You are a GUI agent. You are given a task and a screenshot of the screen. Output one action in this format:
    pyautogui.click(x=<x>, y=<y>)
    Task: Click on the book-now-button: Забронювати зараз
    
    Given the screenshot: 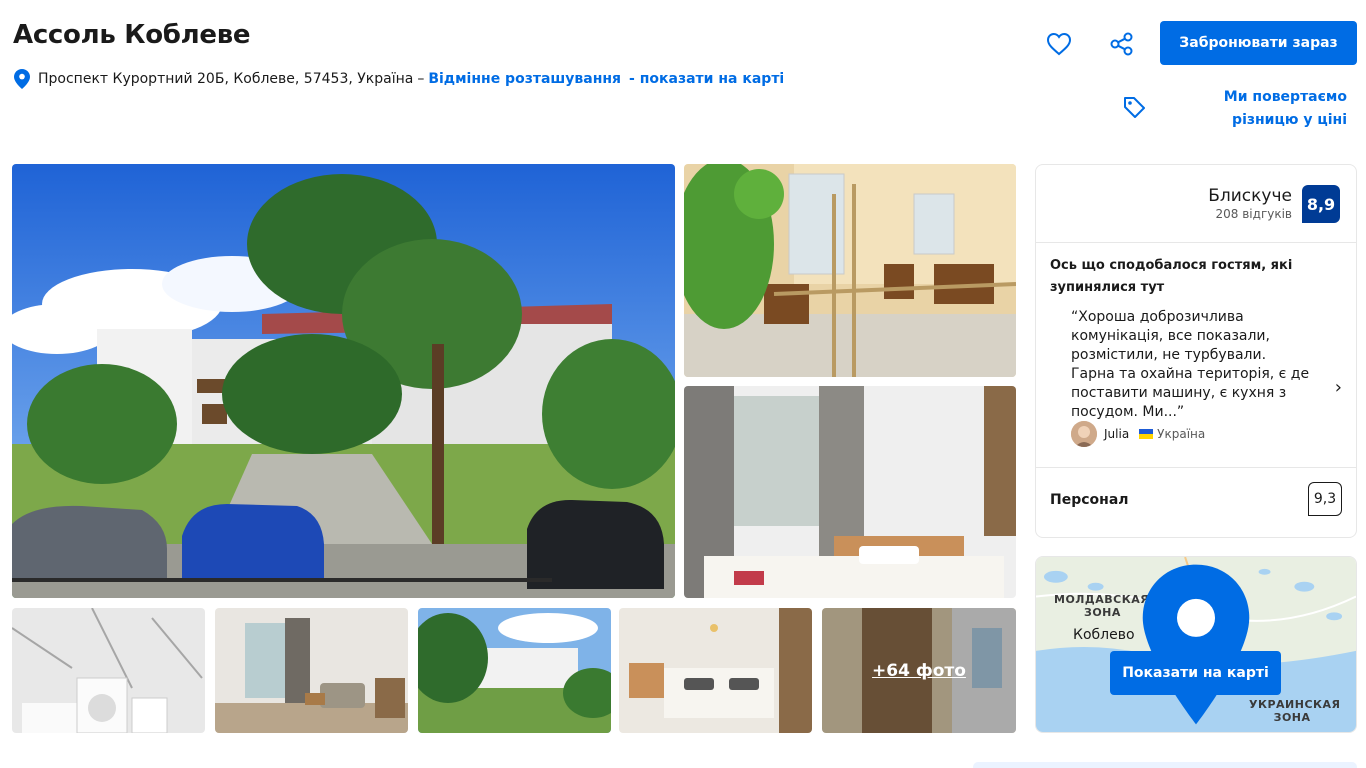 What is the action you would take?
    pyautogui.click(x=1258, y=43)
    